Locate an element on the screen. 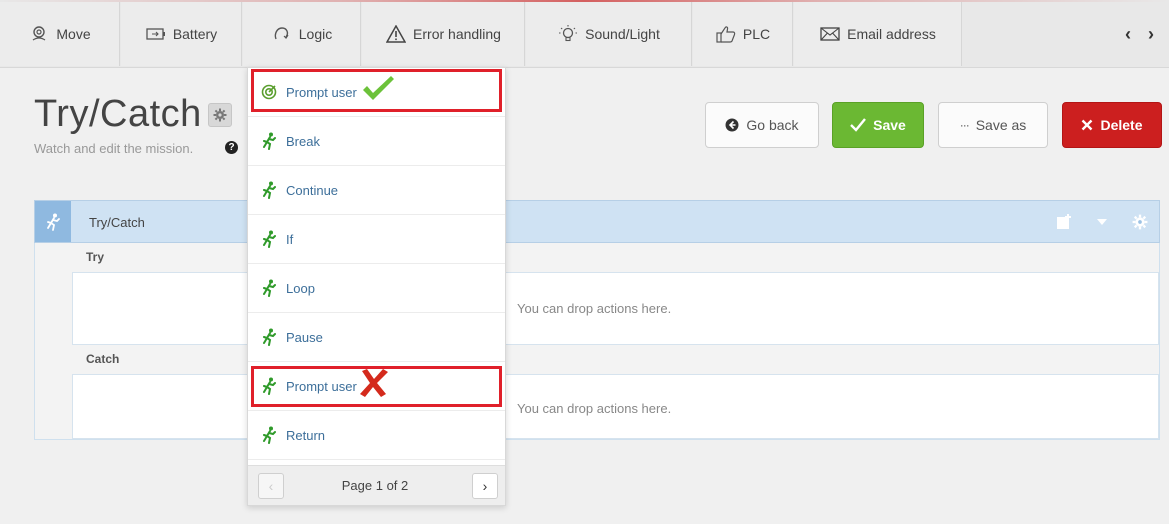 This screenshot has width=1169, height=524. delete-label: Delete is located at coordinates (1121, 125).